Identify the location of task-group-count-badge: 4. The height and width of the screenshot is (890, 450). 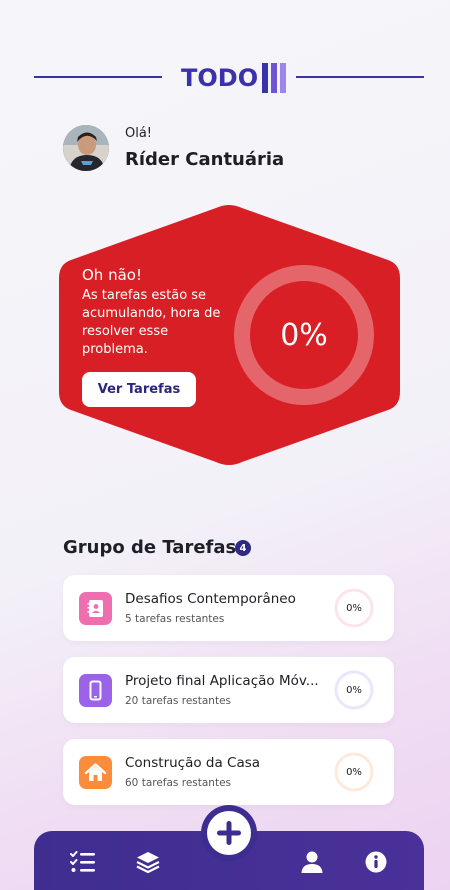
(243, 548).